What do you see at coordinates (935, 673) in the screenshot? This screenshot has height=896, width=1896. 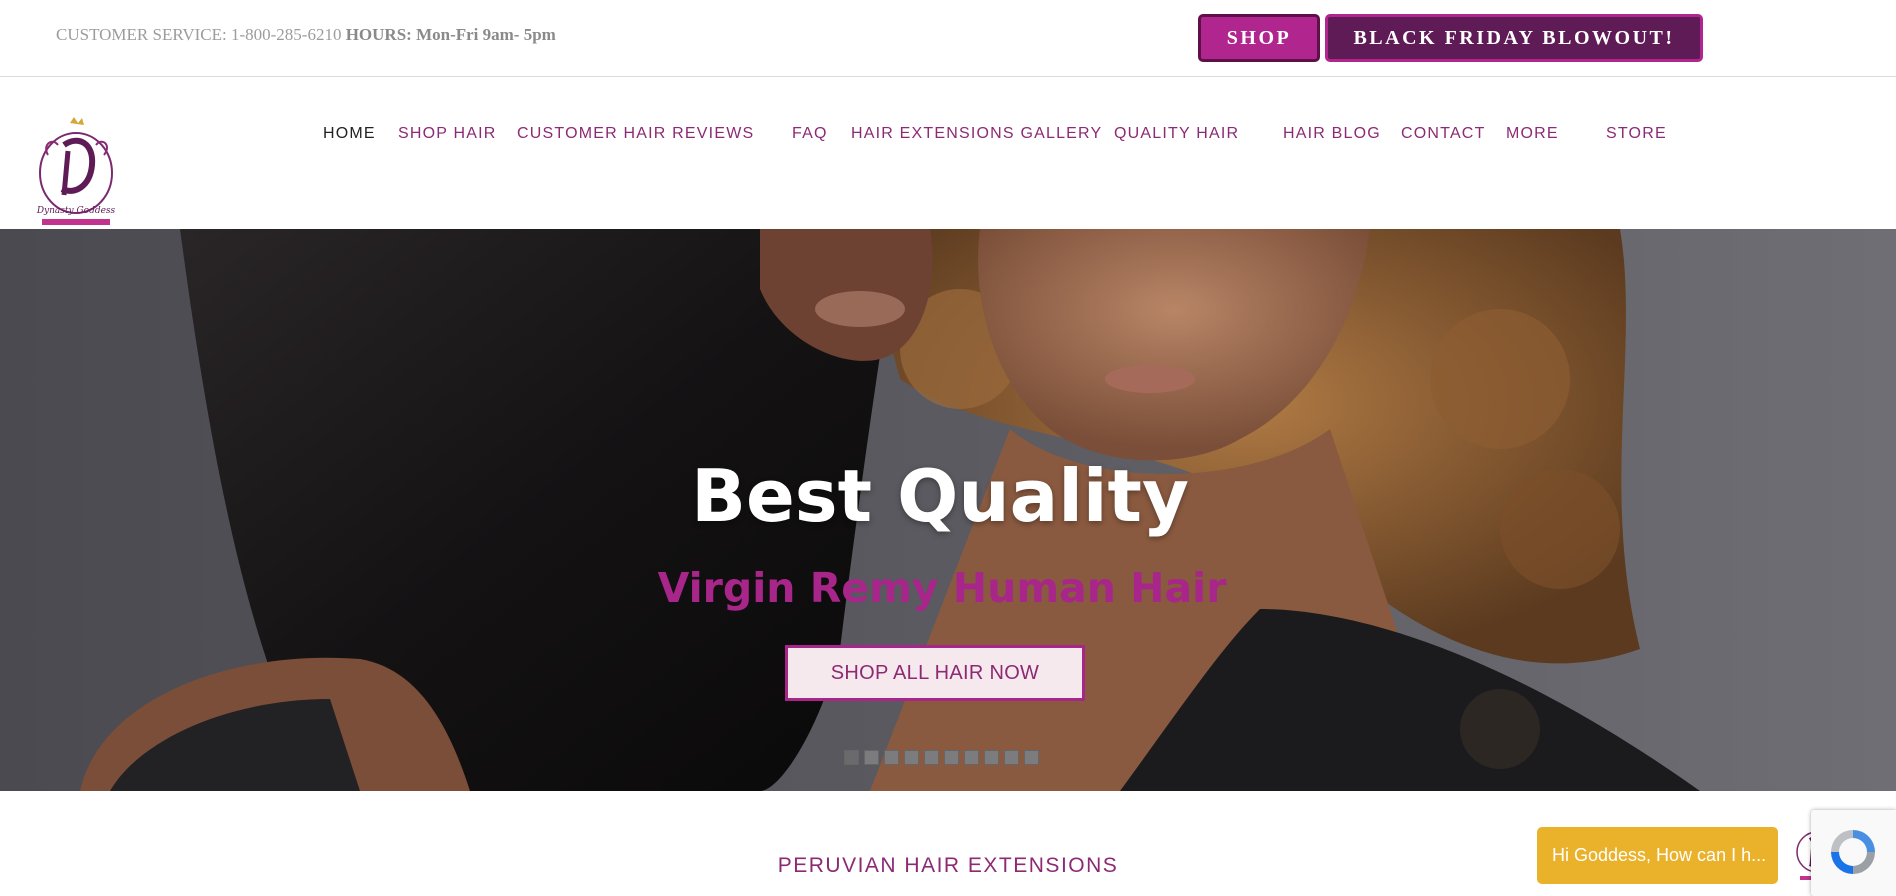 I see `shop-all-hair-button: SHOP ALL HAIR NOW` at bounding box center [935, 673].